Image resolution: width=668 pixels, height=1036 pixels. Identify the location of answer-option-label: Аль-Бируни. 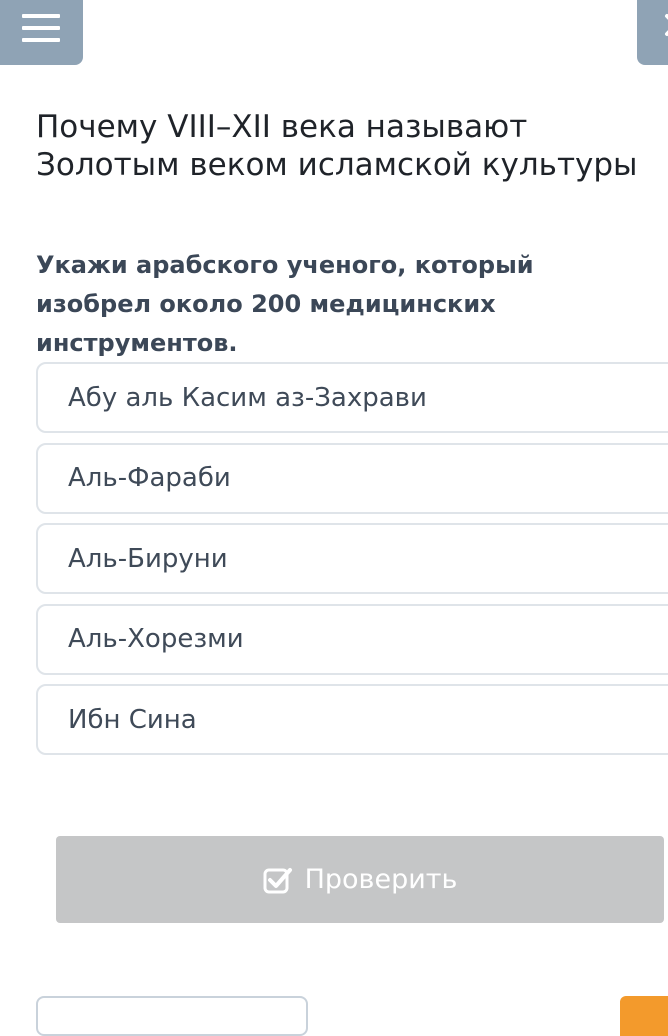
(148, 558).